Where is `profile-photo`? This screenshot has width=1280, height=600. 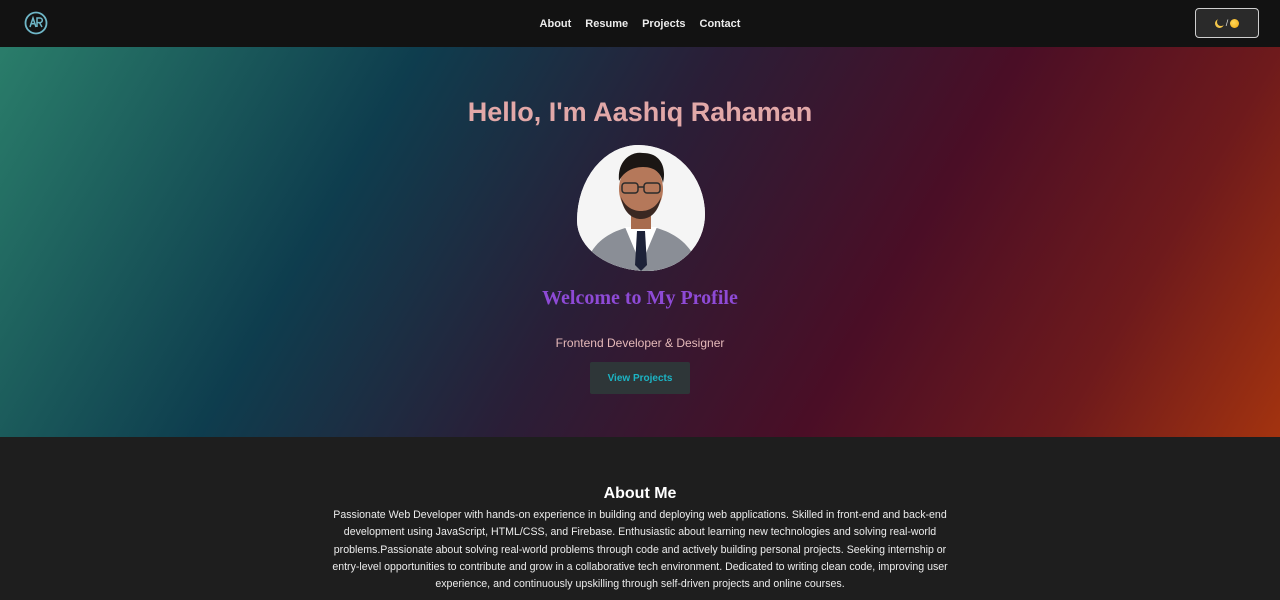 profile-photo is located at coordinates (641, 208).